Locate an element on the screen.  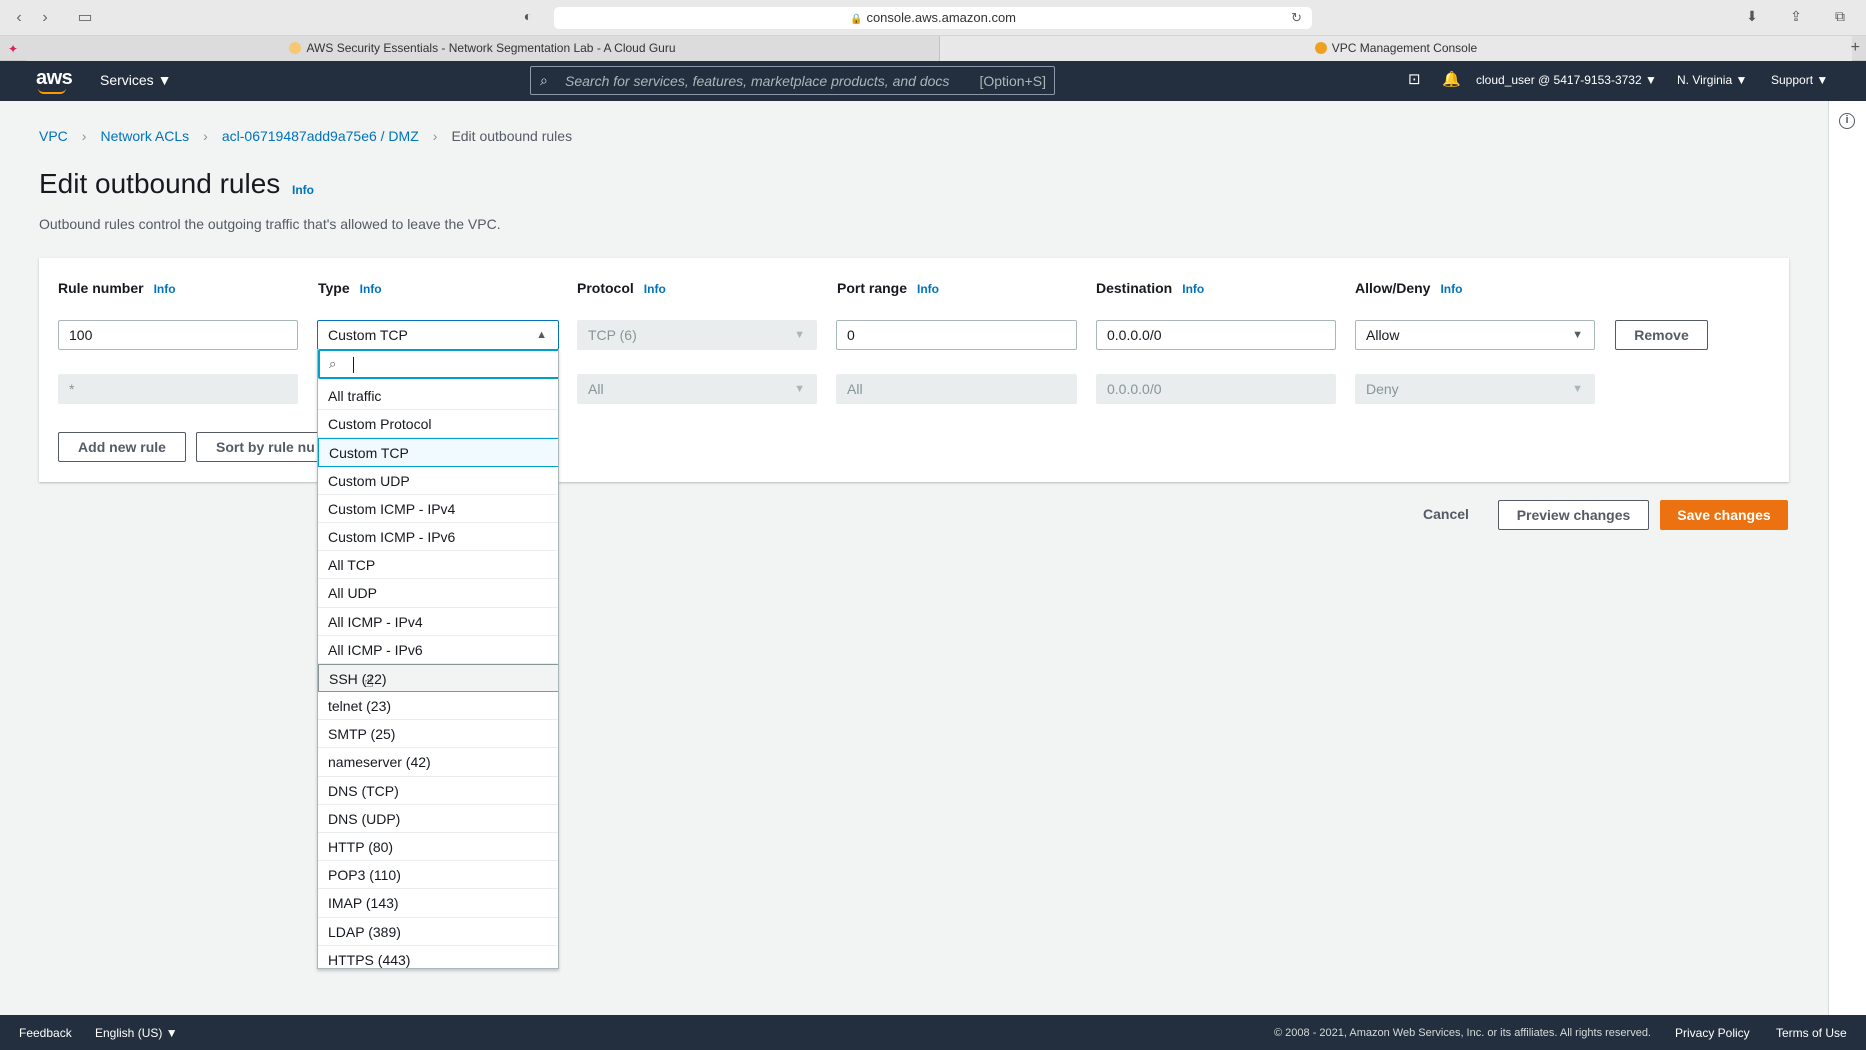
type-option: Custom Protocol is located at coordinates (438, 424).